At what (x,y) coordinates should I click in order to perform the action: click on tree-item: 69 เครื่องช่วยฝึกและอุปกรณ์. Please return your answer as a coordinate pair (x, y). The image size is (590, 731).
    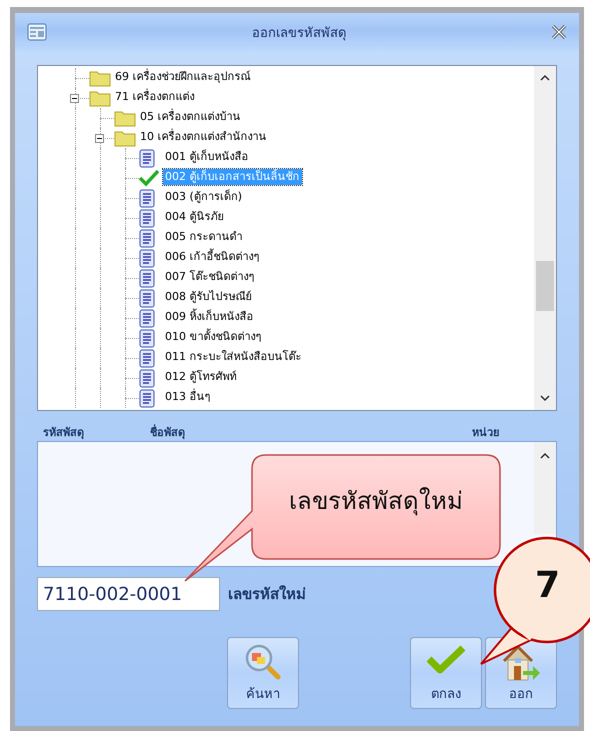
    Looking at the image, I should click on (182, 77).